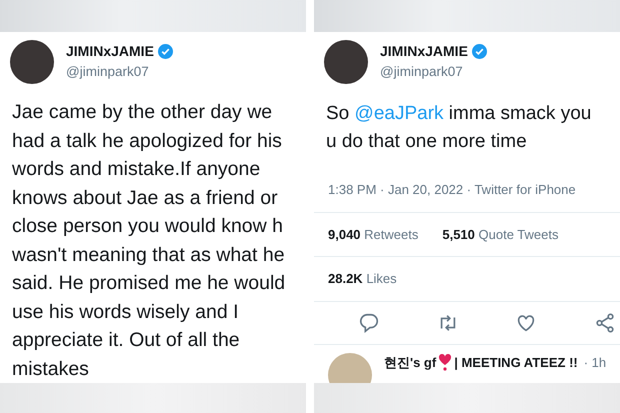 The width and height of the screenshot is (620, 413). What do you see at coordinates (410, 363) in the screenshot?
I see `reply-author-name: 현진's gf` at bounding box center [410, 363].